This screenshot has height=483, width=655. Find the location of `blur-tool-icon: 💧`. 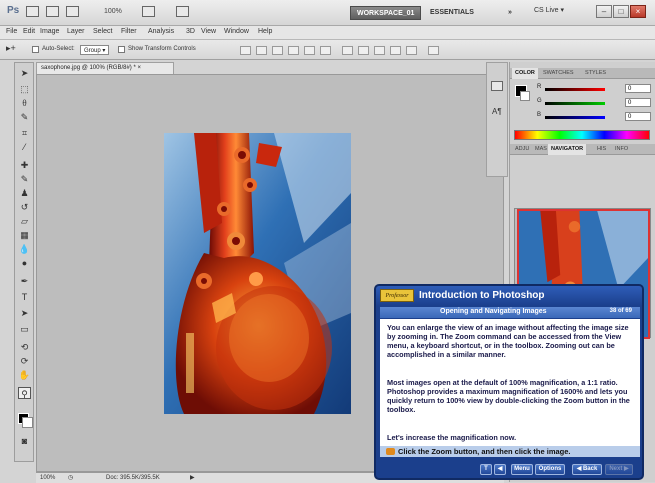

blur-tool-icon: 💧 is located at coordinates (24, 249).